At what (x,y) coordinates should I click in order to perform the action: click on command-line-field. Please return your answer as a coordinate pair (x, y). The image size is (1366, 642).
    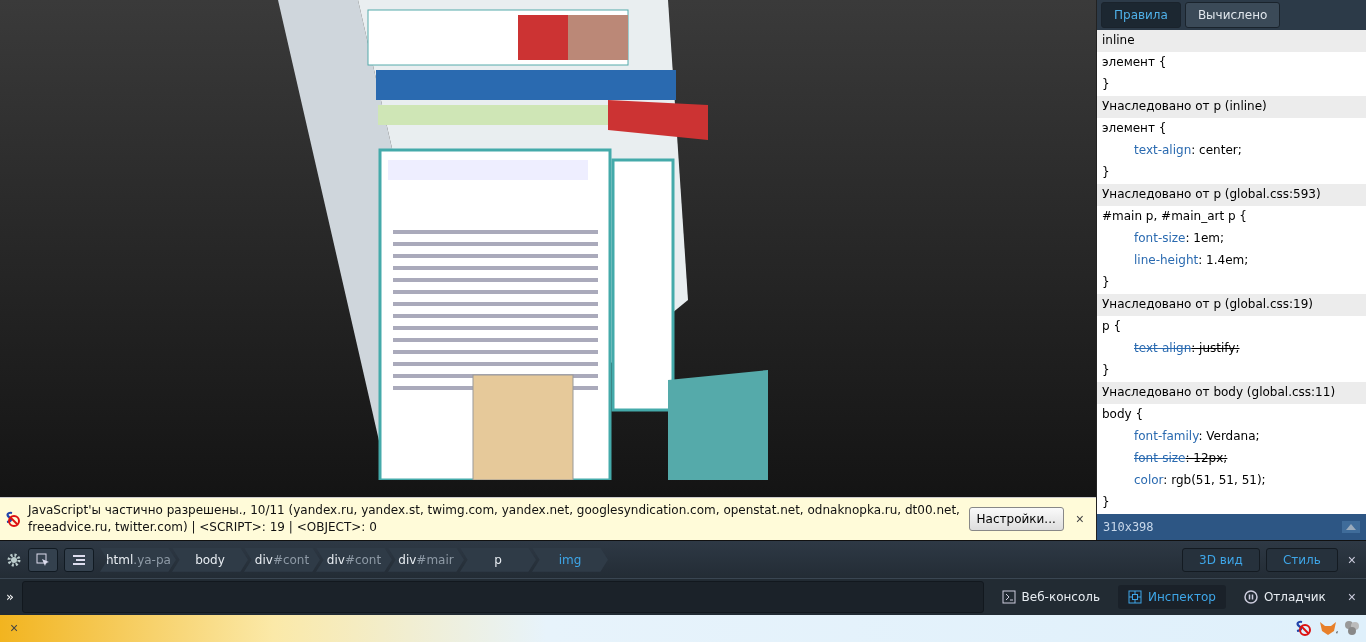
    Looking at the image, I should click on (502, 596).